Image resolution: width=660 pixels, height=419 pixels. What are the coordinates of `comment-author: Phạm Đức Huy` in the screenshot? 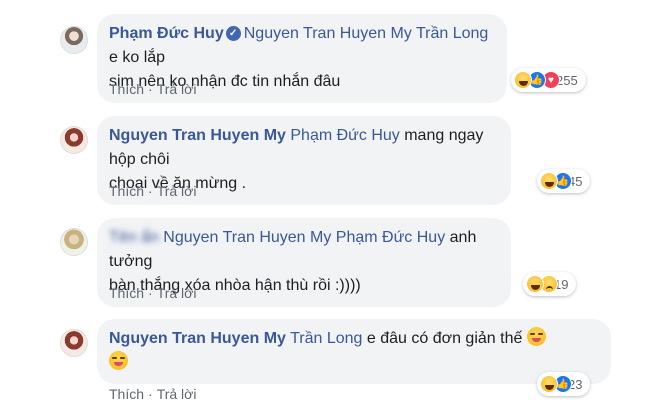 It's located at (166, 33).